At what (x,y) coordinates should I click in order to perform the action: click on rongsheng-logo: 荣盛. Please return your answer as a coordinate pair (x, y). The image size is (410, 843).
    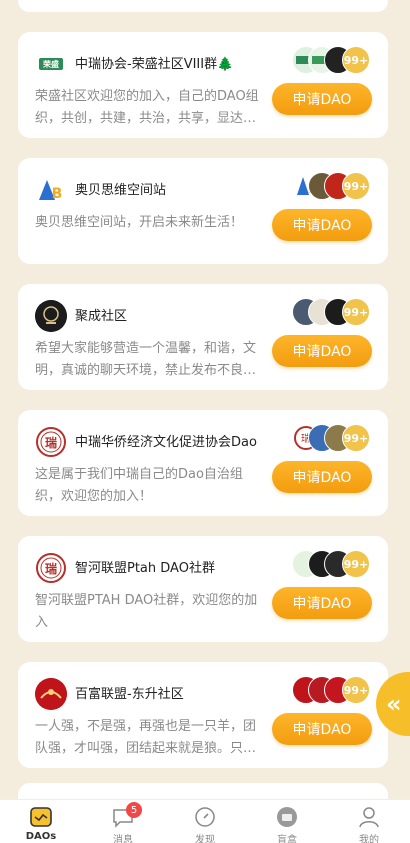
    Looking at the image, I should click on (51, 64).